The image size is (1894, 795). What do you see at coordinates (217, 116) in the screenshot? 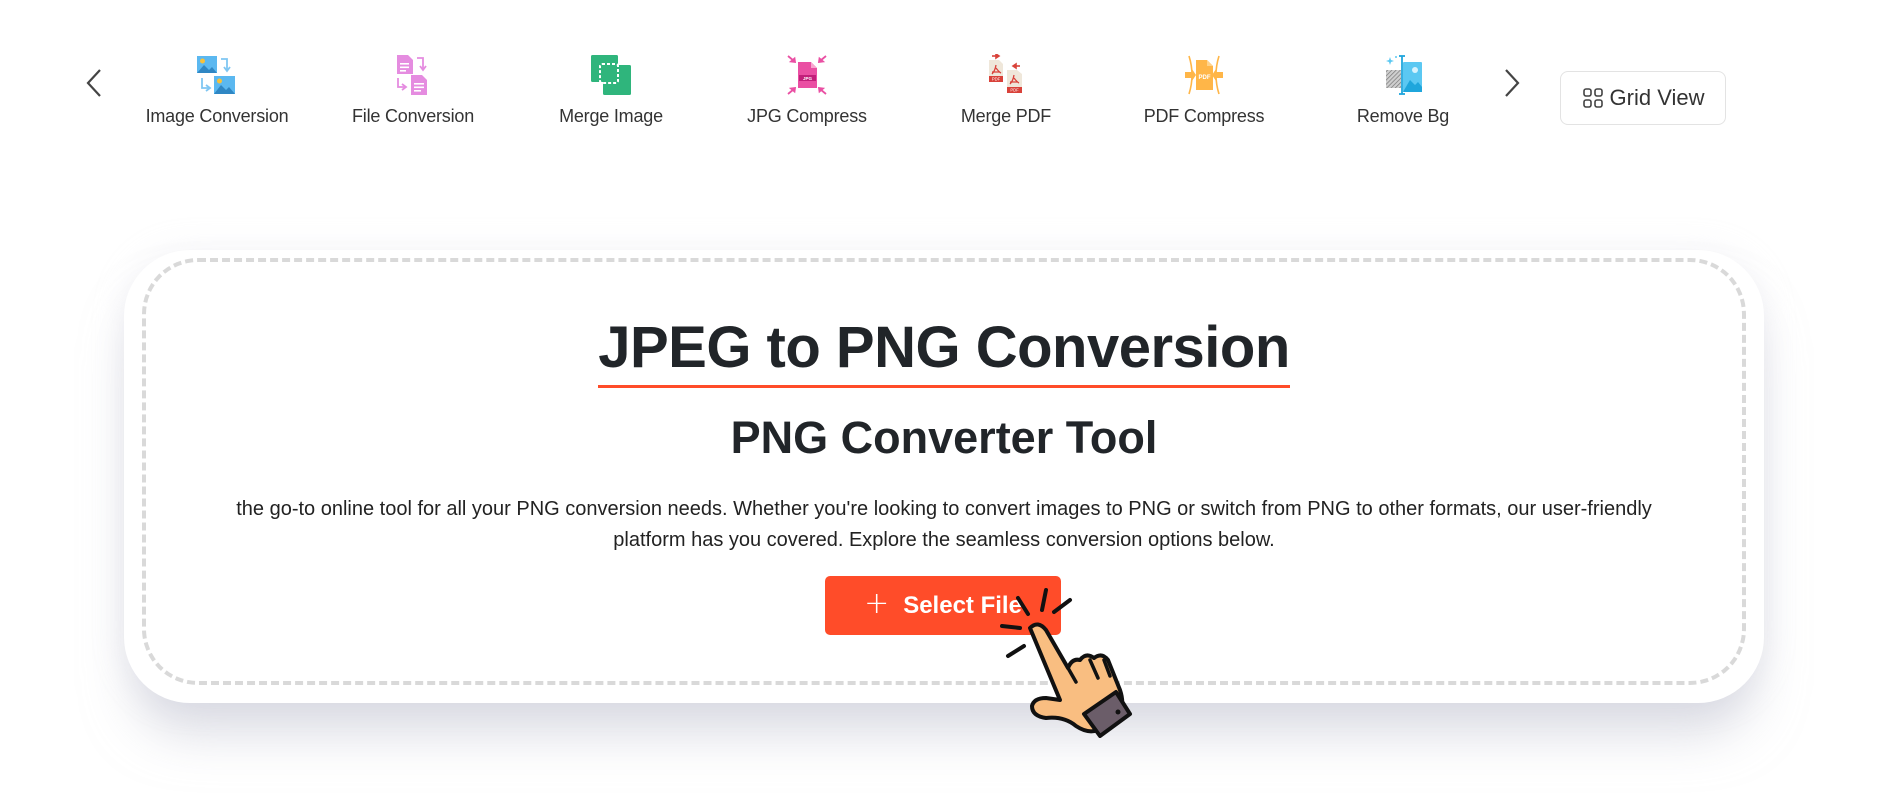
I see `tool-label: Image Conversion` at bounding box center [217, 116].